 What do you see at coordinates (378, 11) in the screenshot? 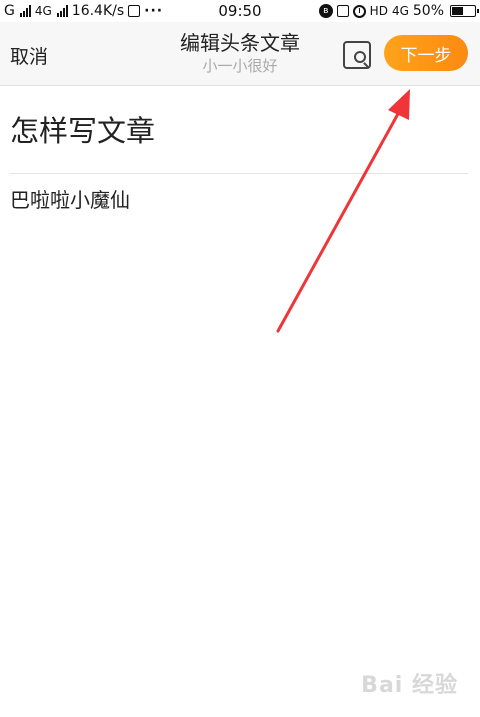
I see `hd-label: HD` at bounding box center [378, 11].